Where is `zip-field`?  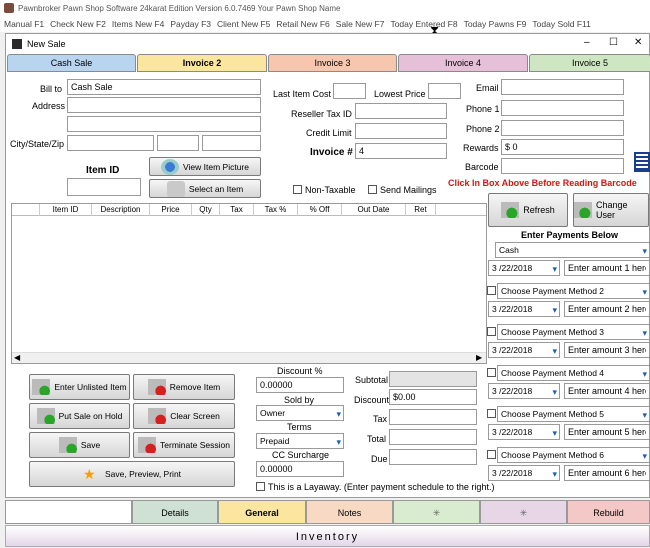 zip-field is located at coordinates (231, 143).